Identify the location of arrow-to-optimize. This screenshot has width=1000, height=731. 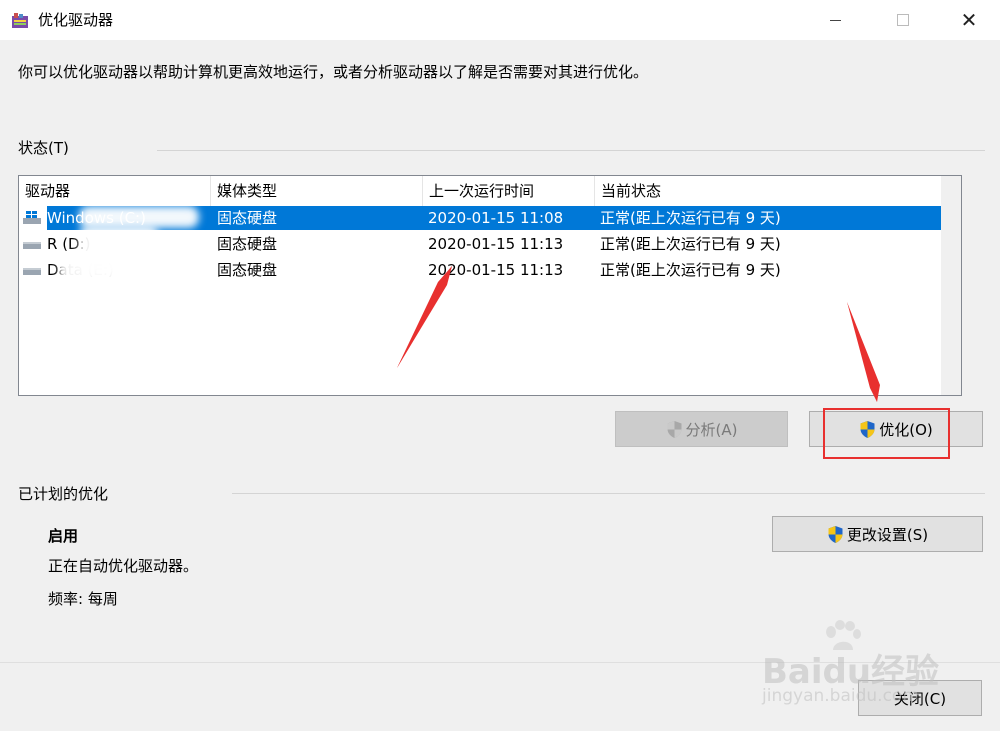
(862, 352).